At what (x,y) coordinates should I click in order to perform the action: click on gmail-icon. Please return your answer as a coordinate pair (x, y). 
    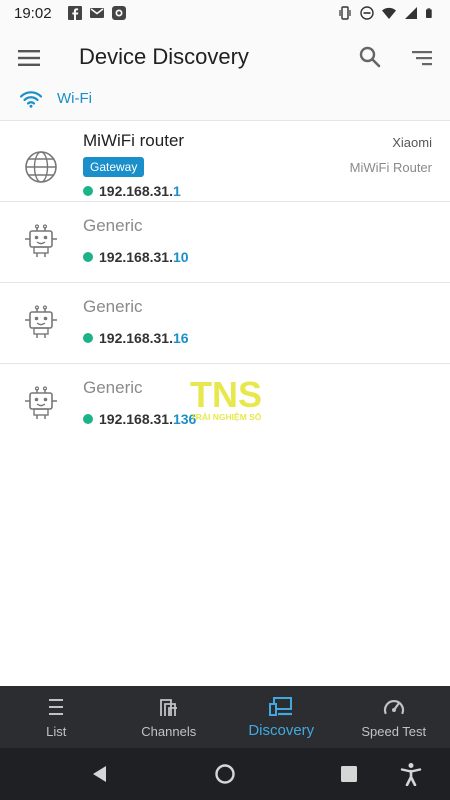
    Looking at the image, I should click on (97, 13).